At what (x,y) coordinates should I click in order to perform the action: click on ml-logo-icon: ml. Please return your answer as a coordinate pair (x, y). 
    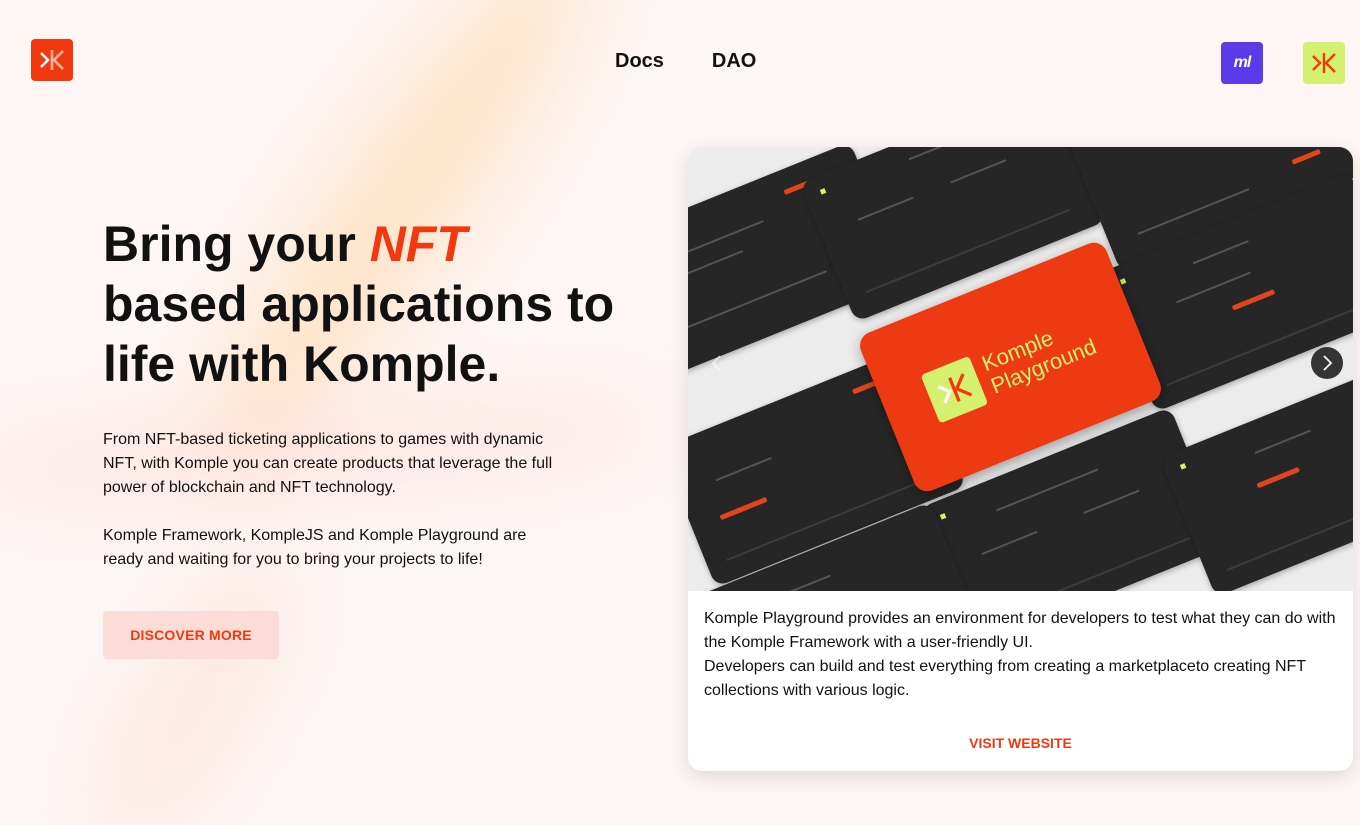
    Looking at the image, I should click on (1242, 63).